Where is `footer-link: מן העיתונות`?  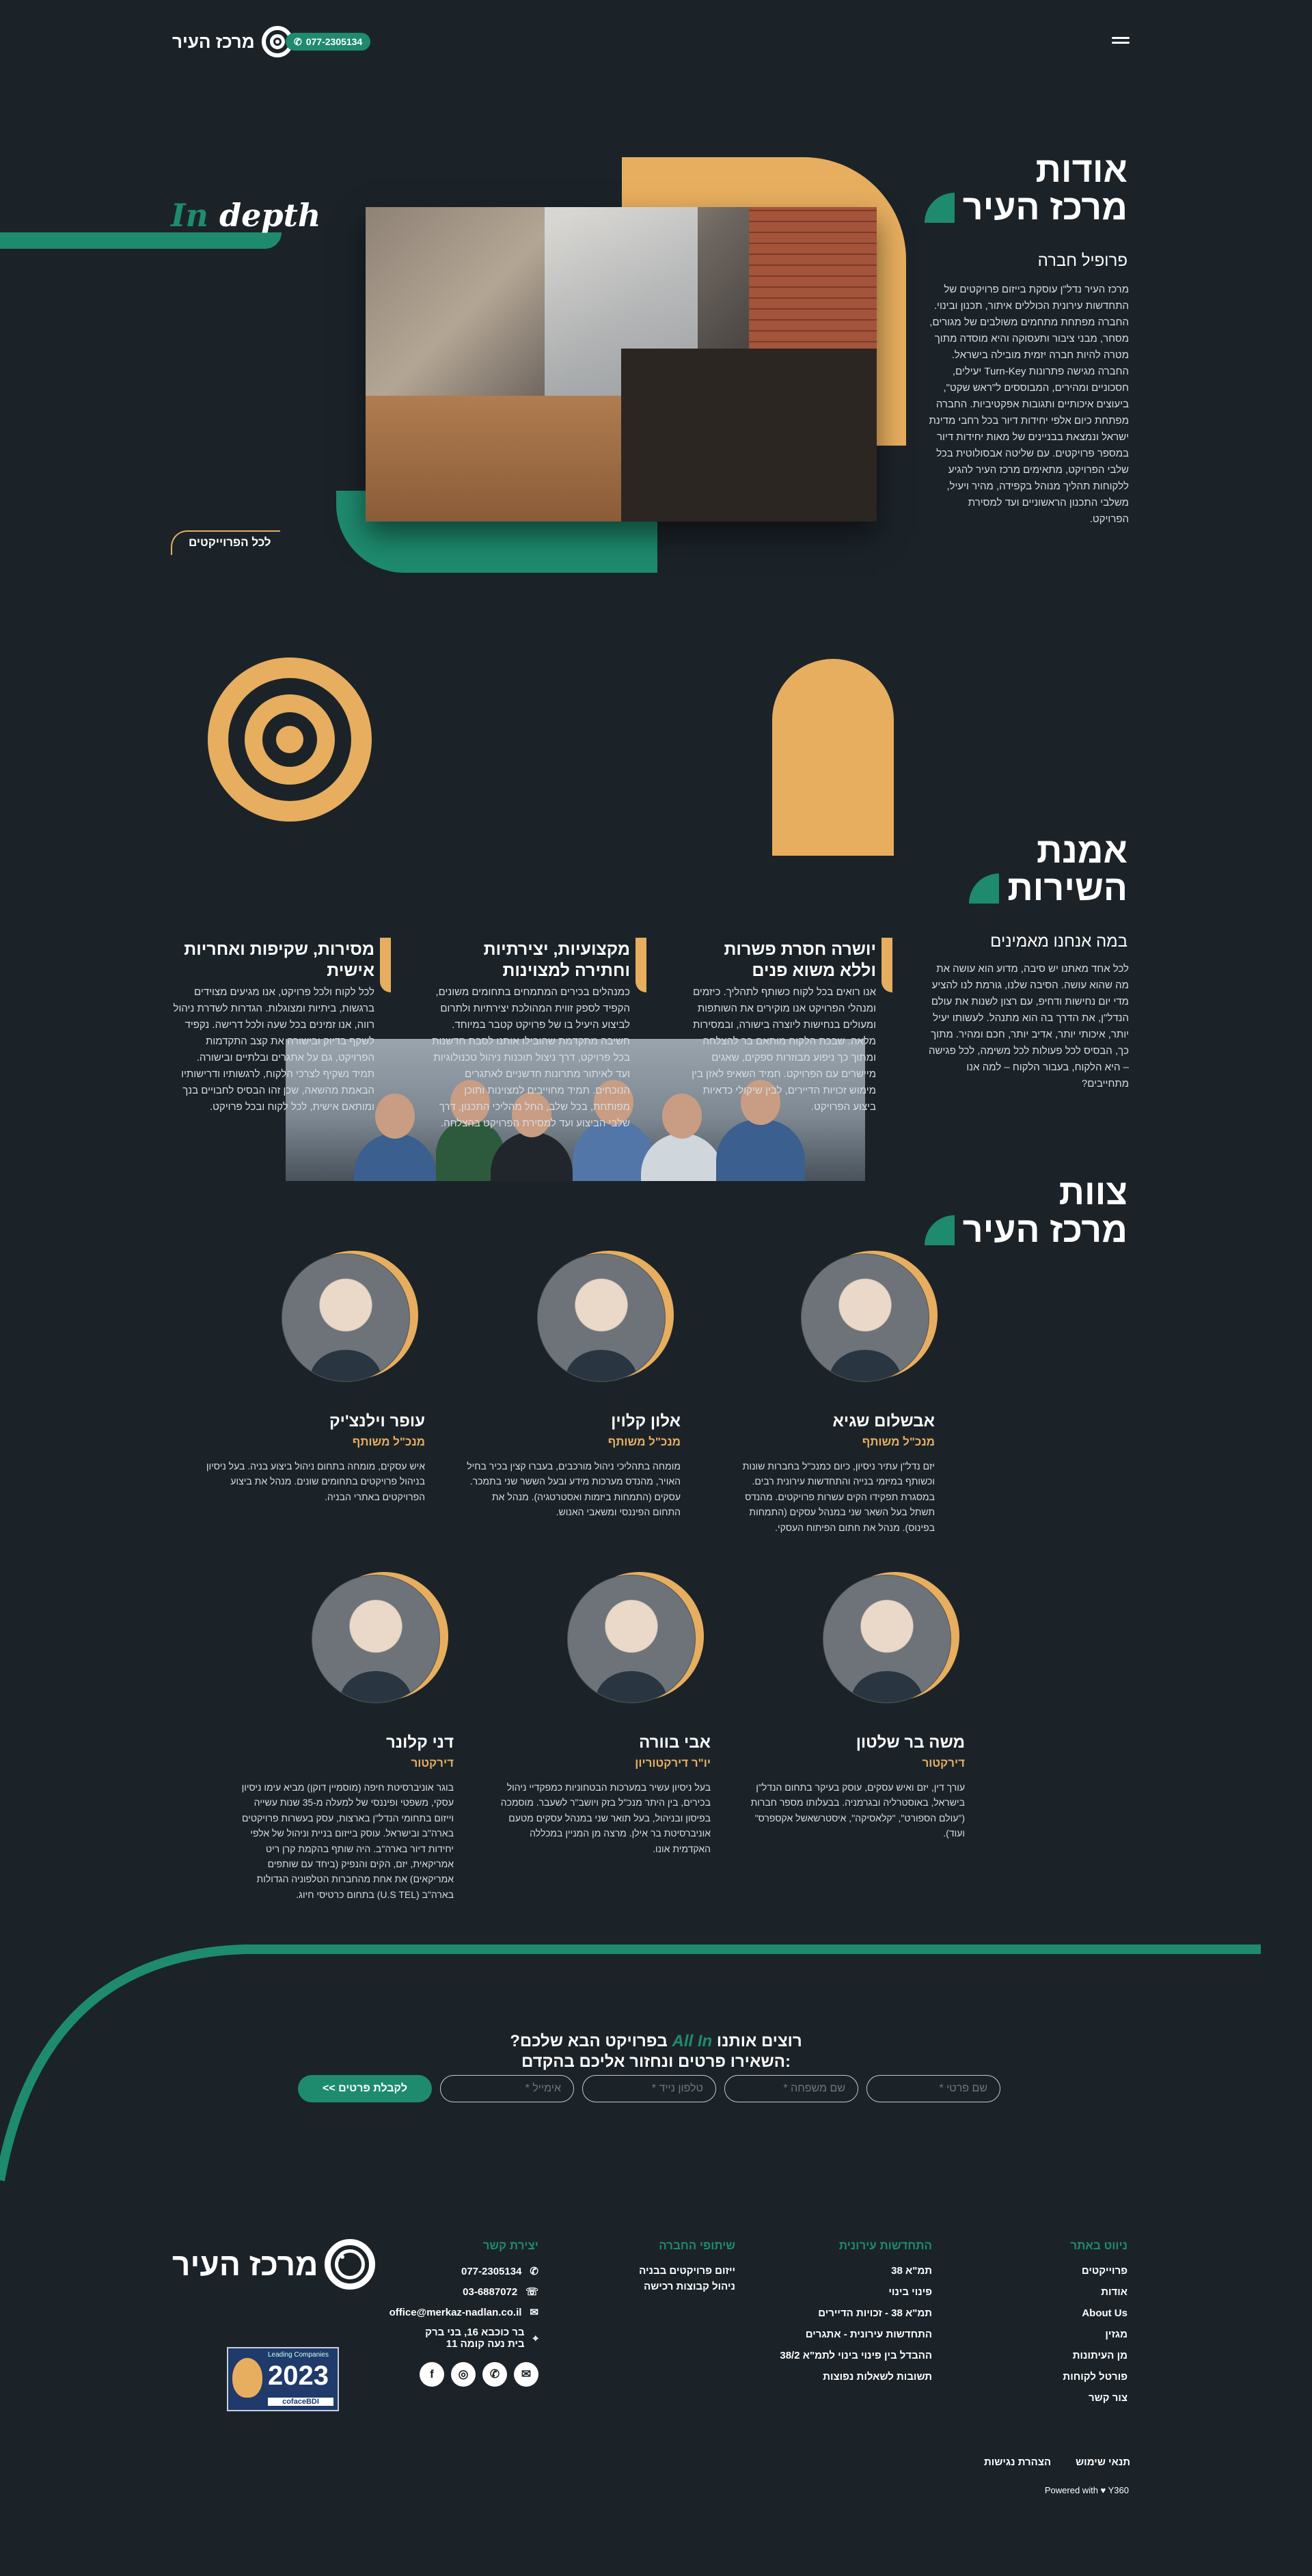 footer-link: מן העיתונות is located at coordinates (1069, 2356).